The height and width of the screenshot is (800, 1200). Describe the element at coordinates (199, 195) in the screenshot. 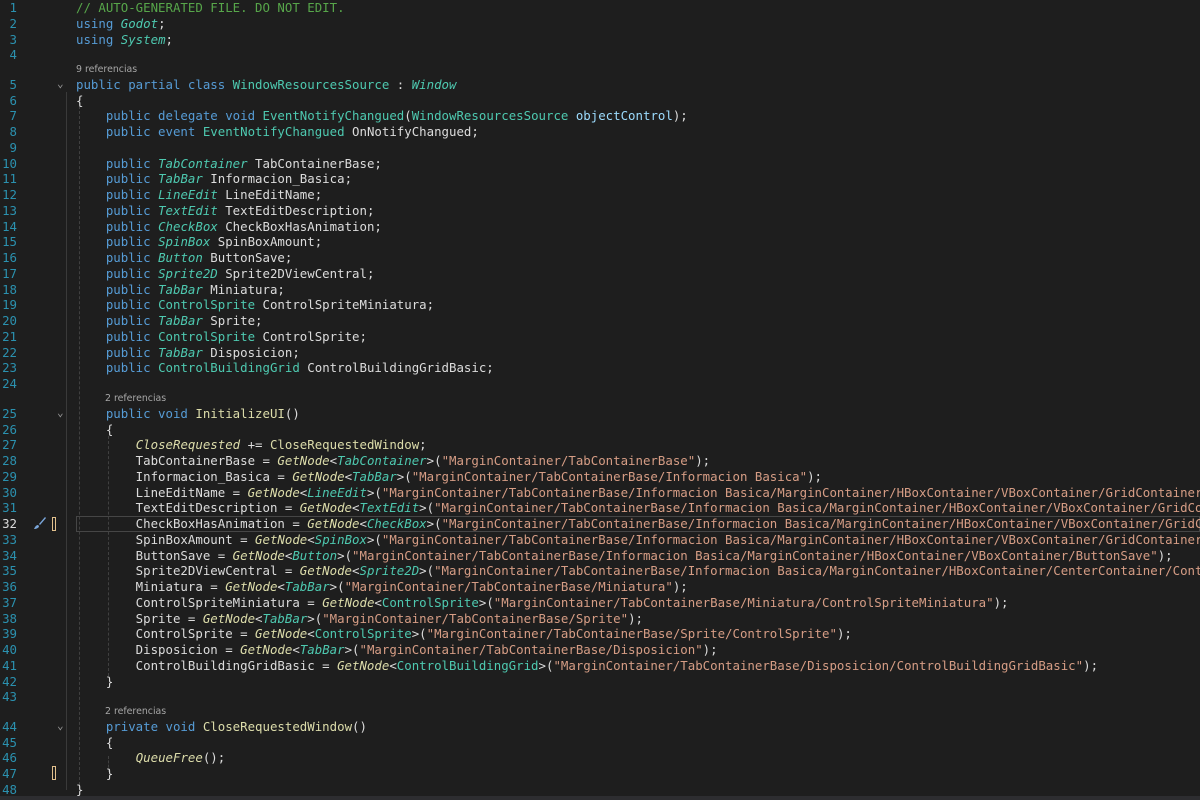

I see `code-text: public LineEdit LineEditName;` at that location.